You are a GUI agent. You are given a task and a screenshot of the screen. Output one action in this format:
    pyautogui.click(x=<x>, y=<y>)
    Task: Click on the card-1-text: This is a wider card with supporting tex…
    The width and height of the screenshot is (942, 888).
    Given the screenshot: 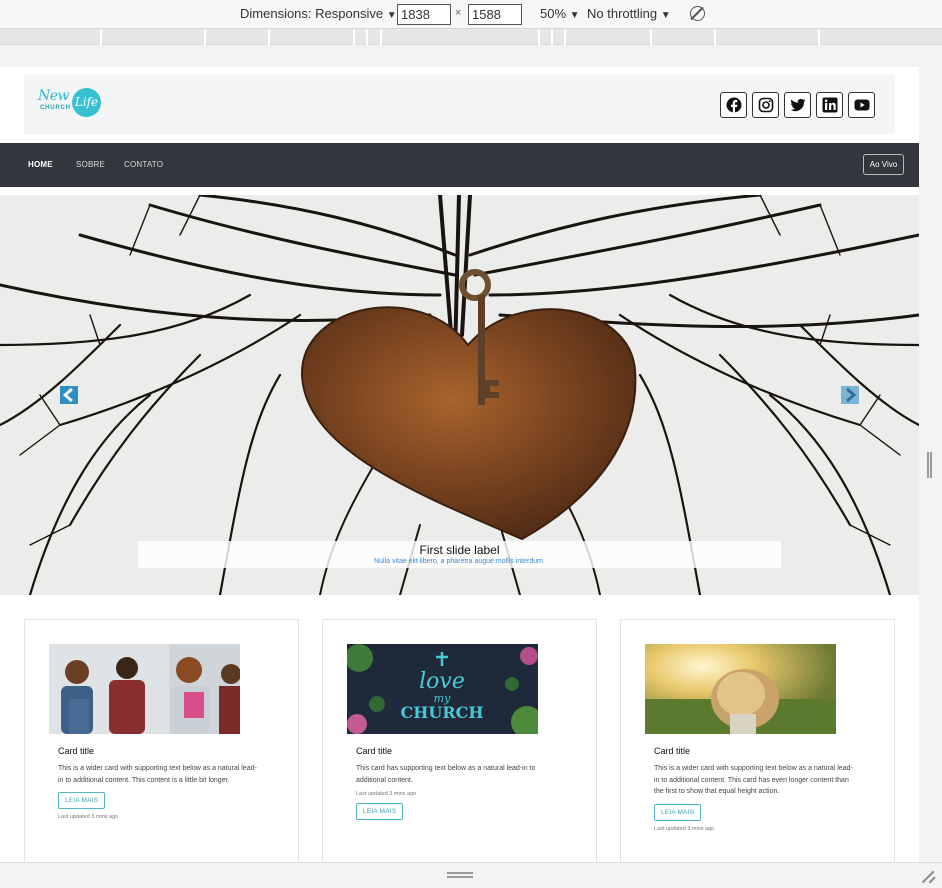 What is the action you would take?
    pyautogui.click(x=157, y=774)
    